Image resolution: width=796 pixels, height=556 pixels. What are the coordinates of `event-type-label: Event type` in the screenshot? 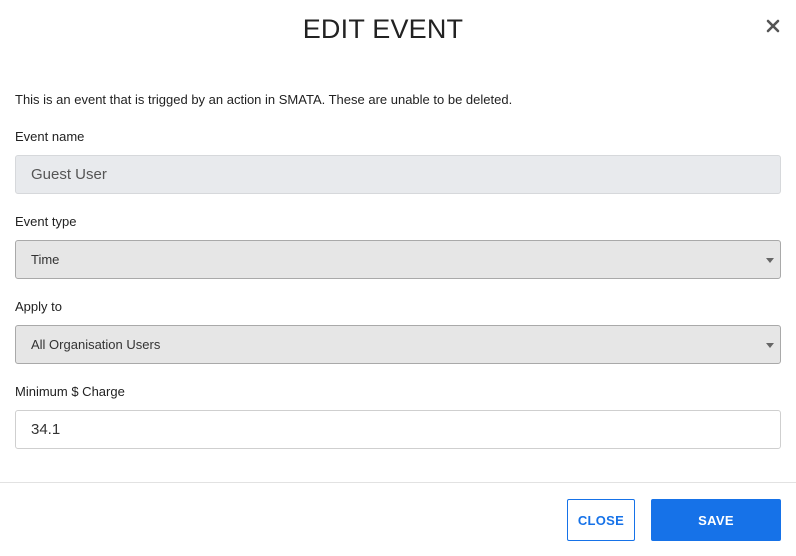 It's located at (46, 221).